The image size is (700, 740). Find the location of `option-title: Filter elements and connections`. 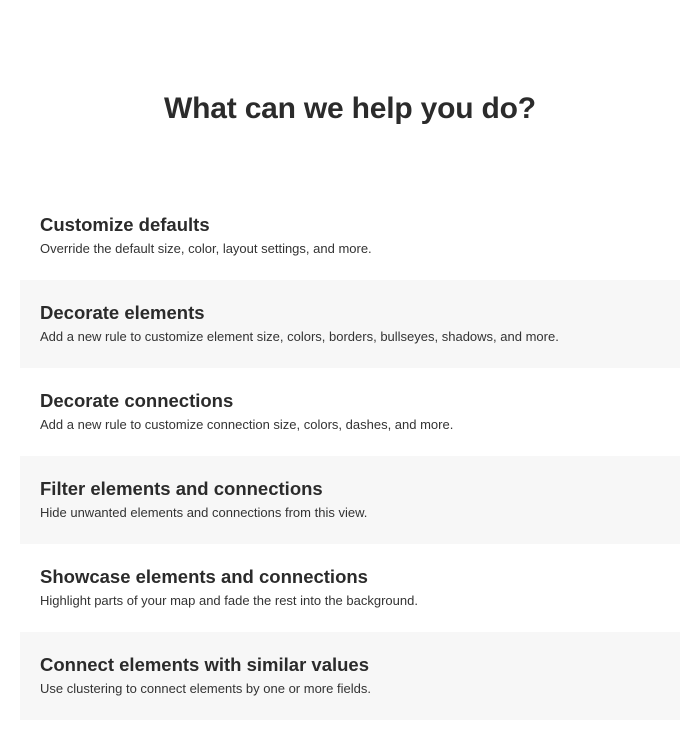

option-title: Filter elements and connections is located at coordinates (181, 488).